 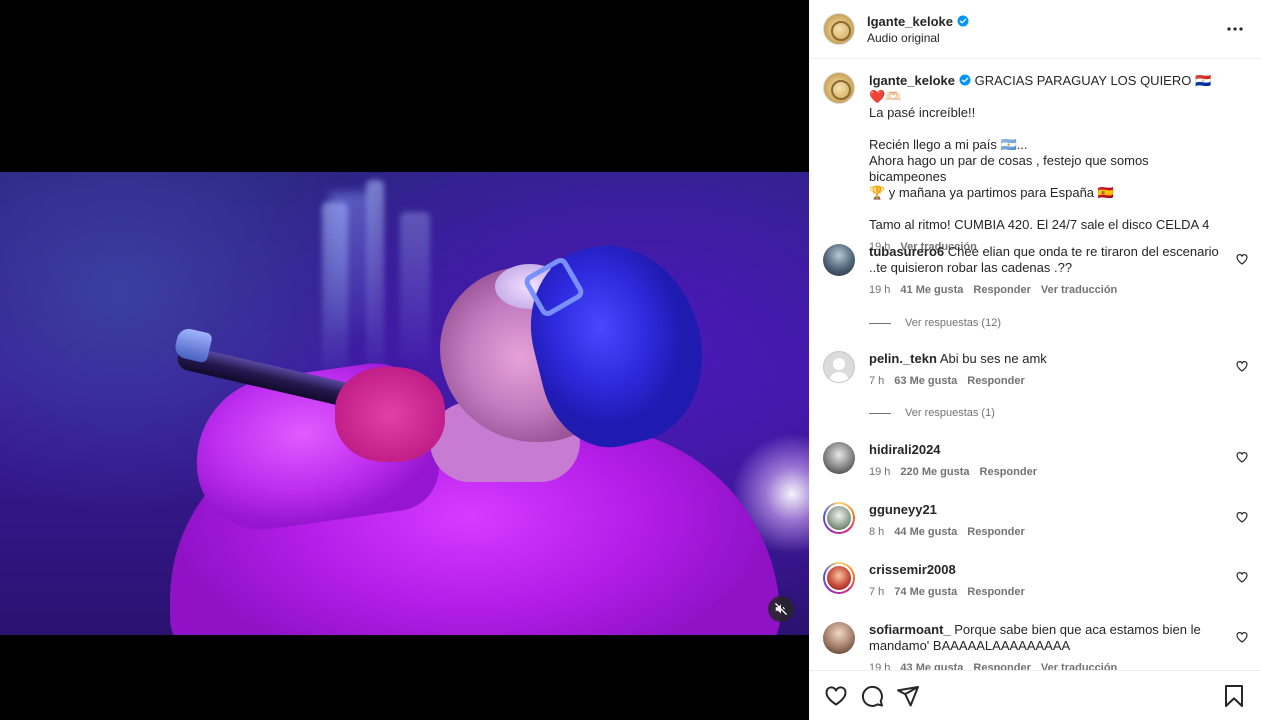 I want to click on caption-line: La pasé increíble!!, so click(x=922, y=112).